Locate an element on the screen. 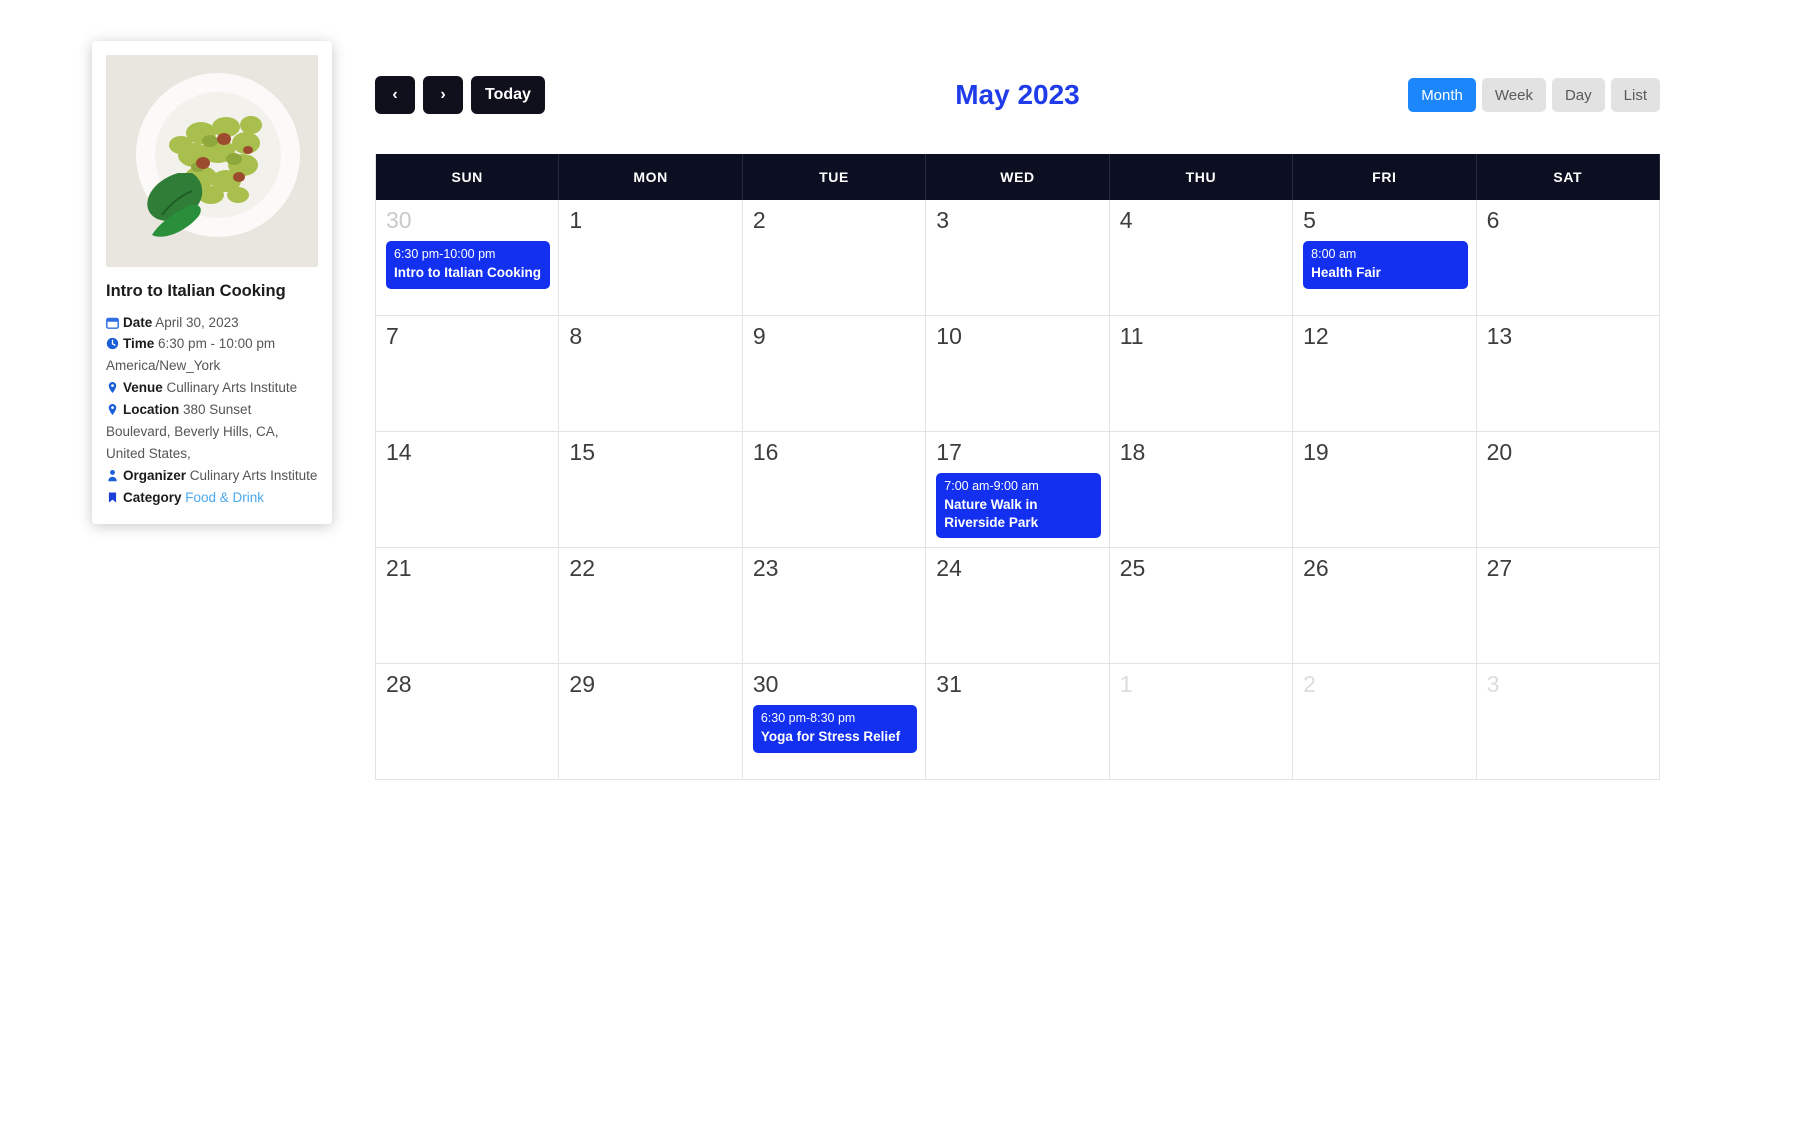 The height and width of the screenshot is (1142, 1800). day-number: 31 is located at coordinates (949, 684).